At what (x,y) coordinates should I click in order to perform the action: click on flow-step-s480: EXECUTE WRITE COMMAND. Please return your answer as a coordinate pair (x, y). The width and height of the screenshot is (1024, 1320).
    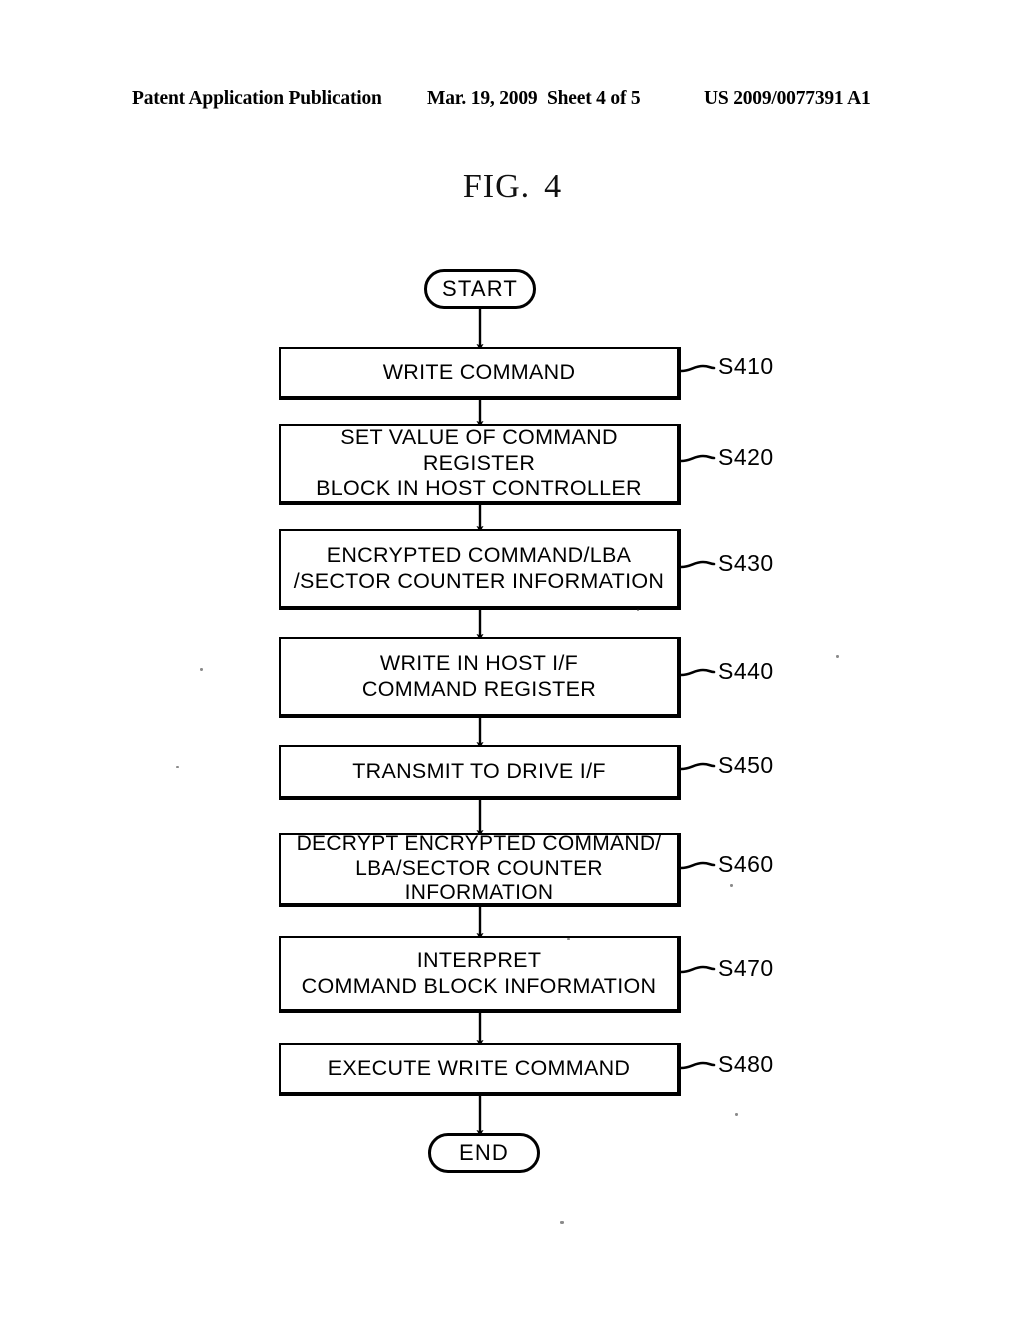
    Looking at the image, I should click on (480, 1069).